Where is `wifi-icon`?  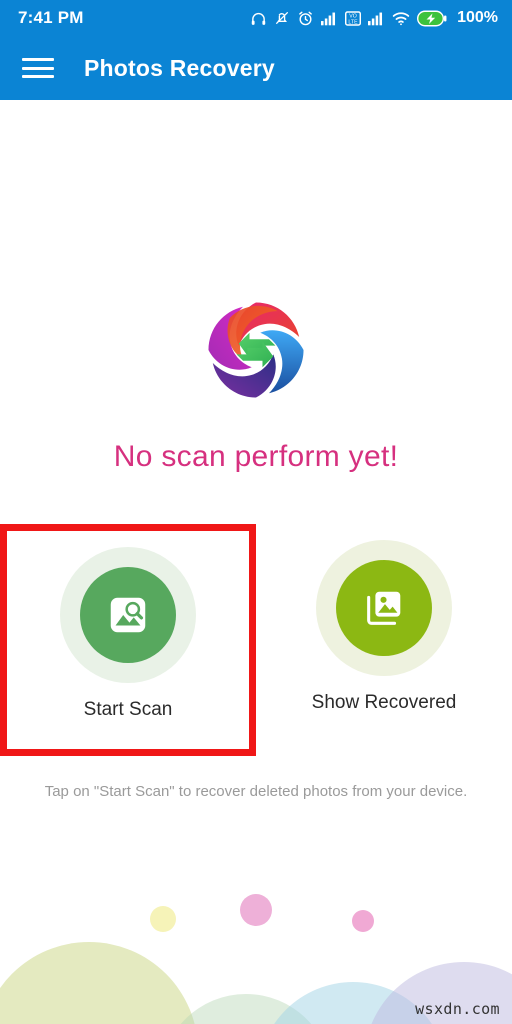
wifi-icon is located at coordinates (401, 18).